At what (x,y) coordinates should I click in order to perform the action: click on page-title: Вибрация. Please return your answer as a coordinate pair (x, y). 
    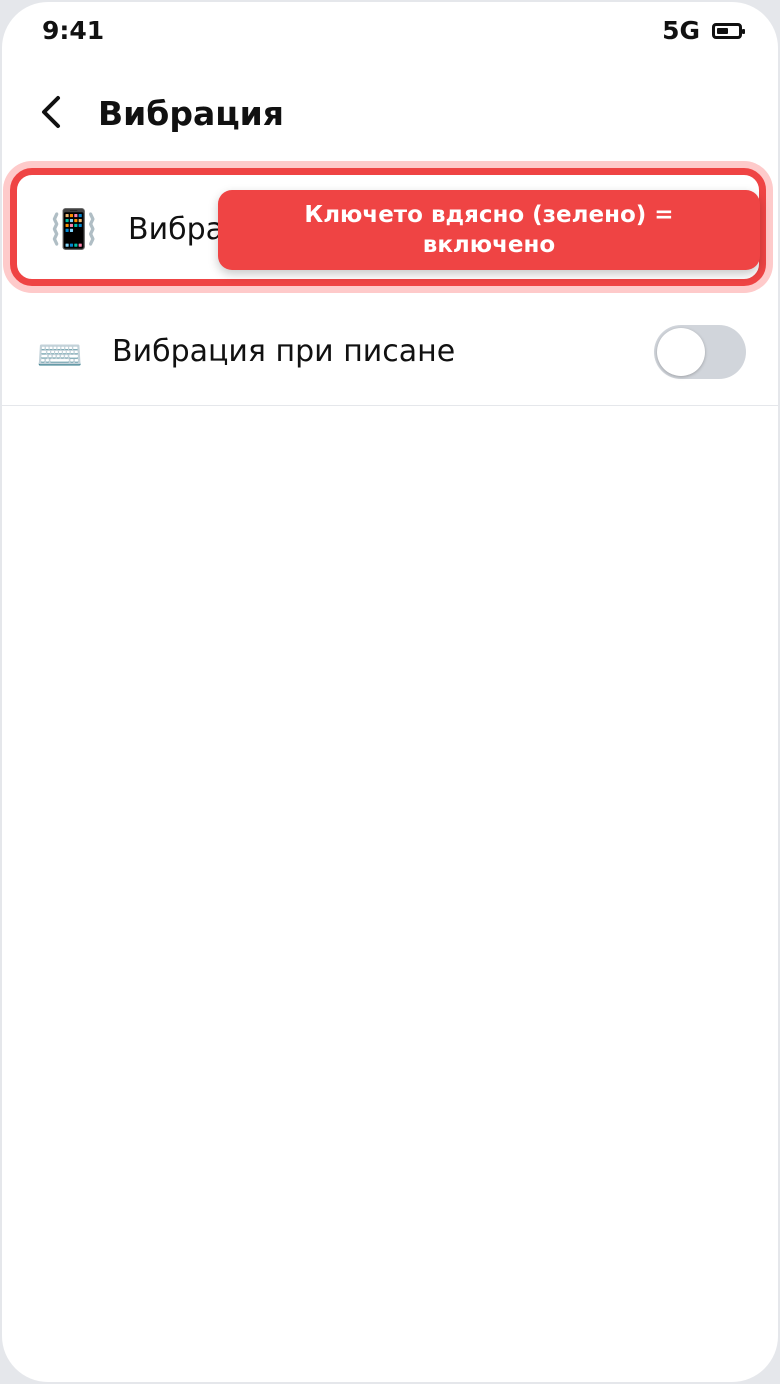
    Looking at the image, I should click on (191, 113).